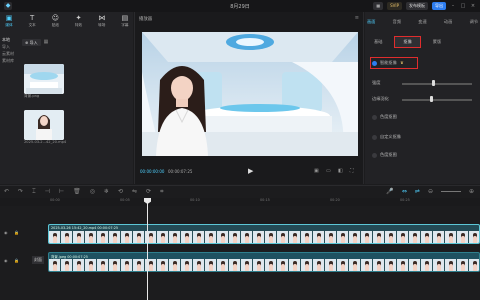  What do you see at coordinates (407, 42) in the screenshot?
I see `subtab-keying: 抠像` at bounding box center [407, 42].